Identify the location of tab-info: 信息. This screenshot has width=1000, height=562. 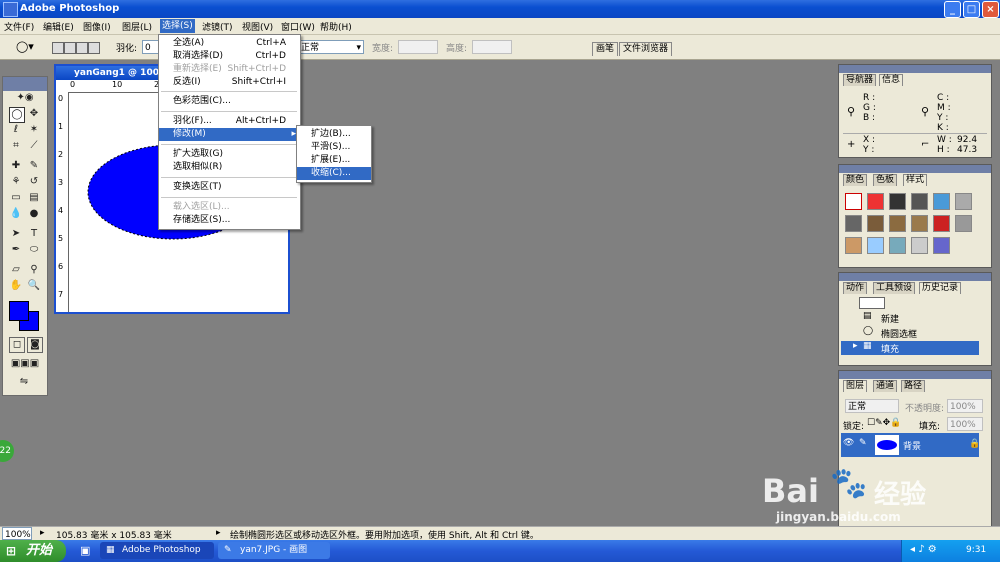
(891, 80).